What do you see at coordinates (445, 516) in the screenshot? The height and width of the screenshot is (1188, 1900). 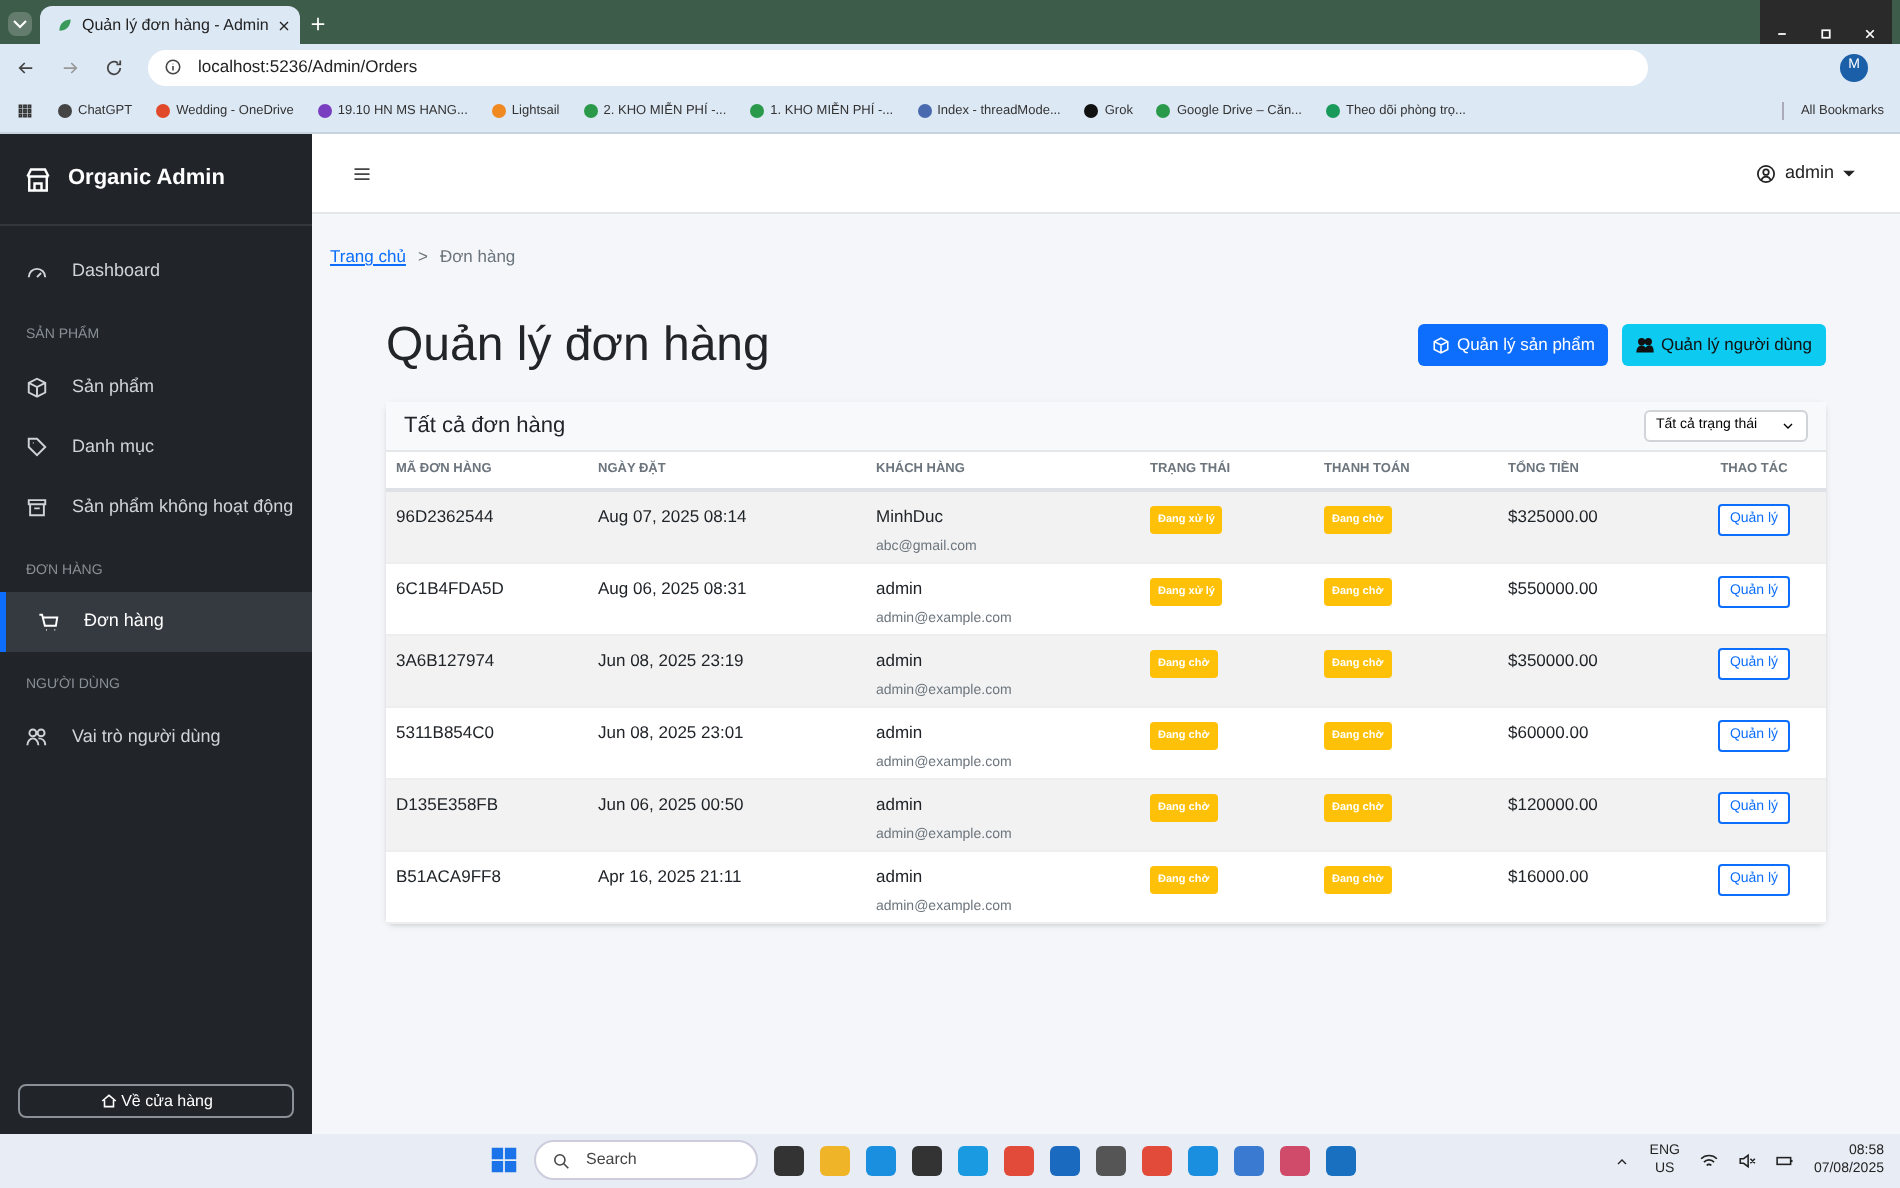 I see `table-cell-text: 96D2362544` at bounding box center [445, 516].